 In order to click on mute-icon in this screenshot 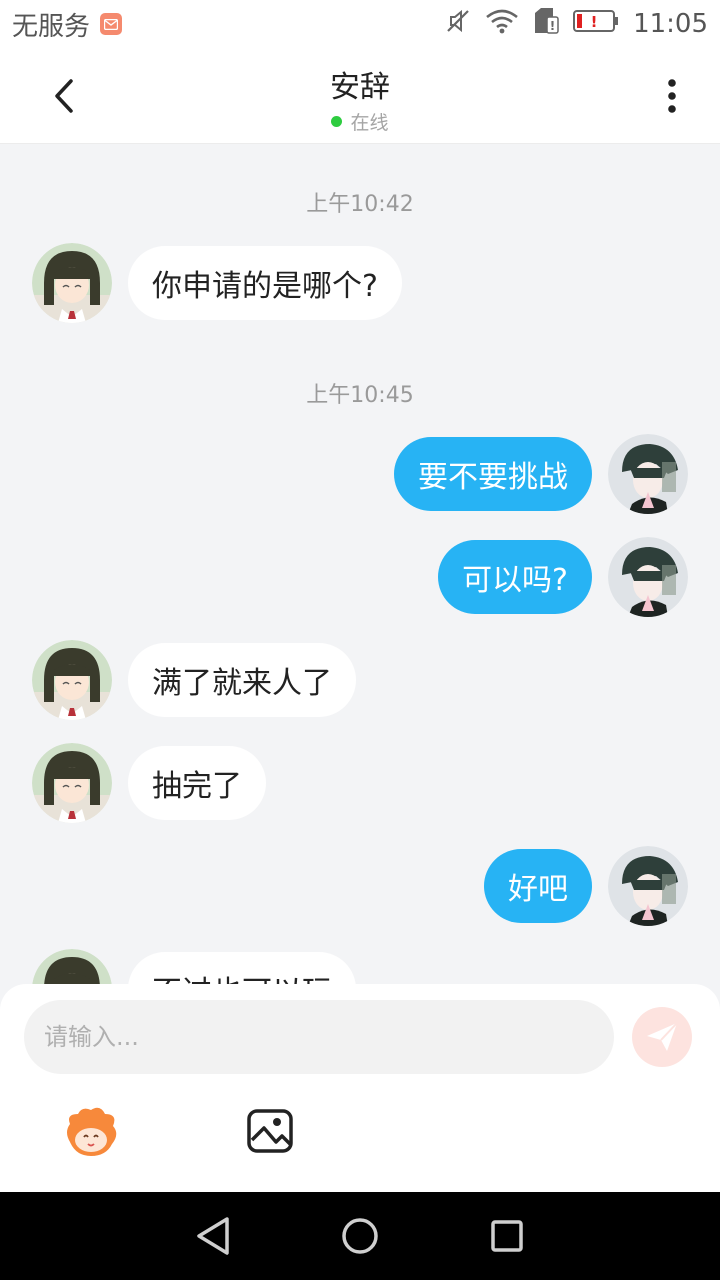, I will do `click(458, 24)`.